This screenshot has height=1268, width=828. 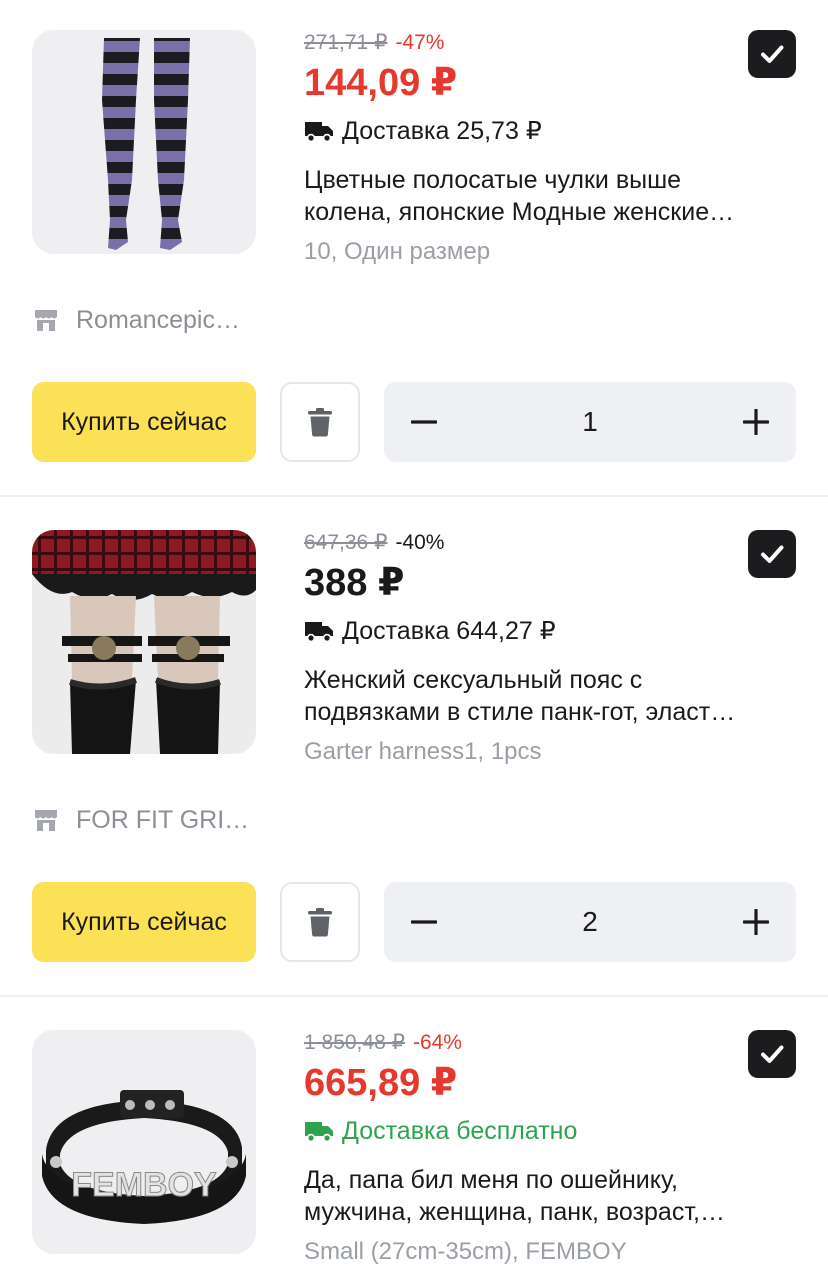 I want to click on delivery-info: Доставка 25,73 ₽, so click(x=423, y=131).